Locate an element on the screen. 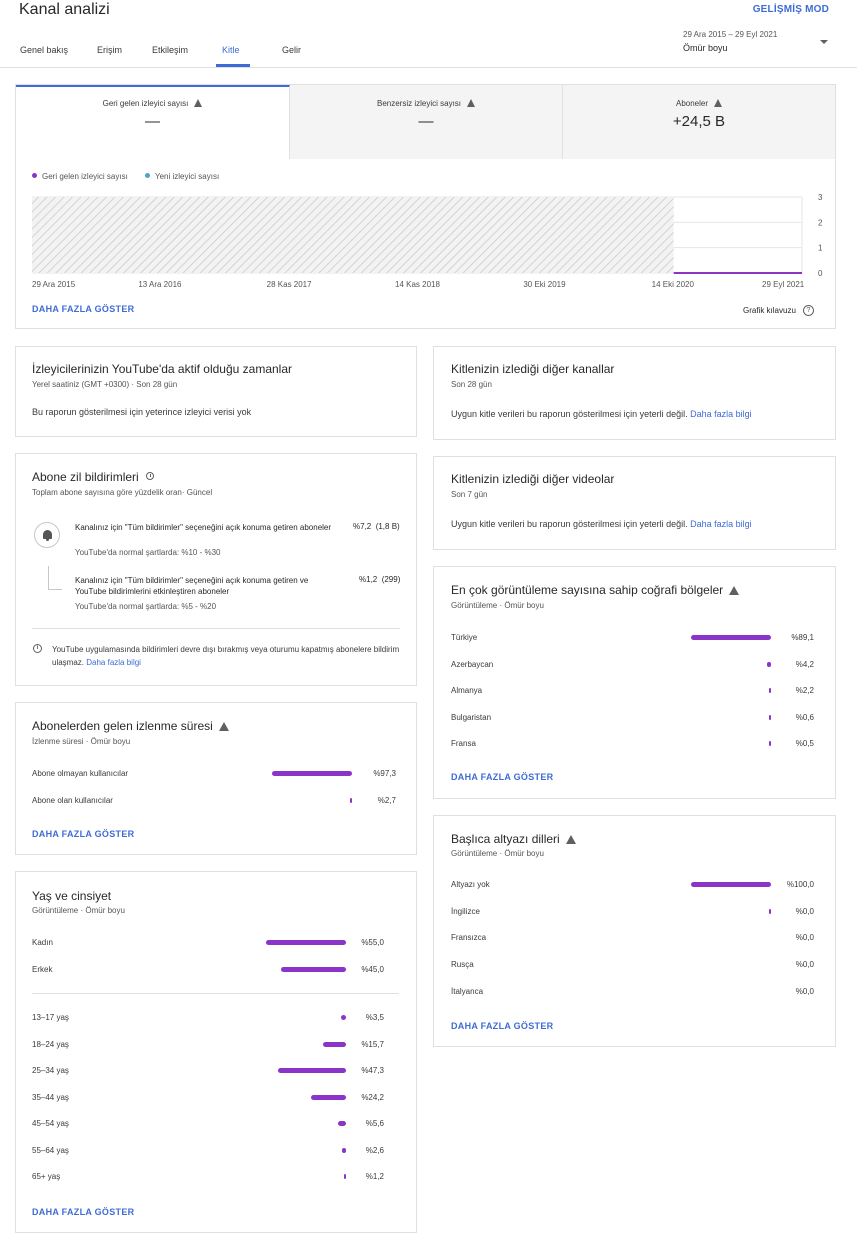  row-label: İngilizce is located at coordinates (465, 911).